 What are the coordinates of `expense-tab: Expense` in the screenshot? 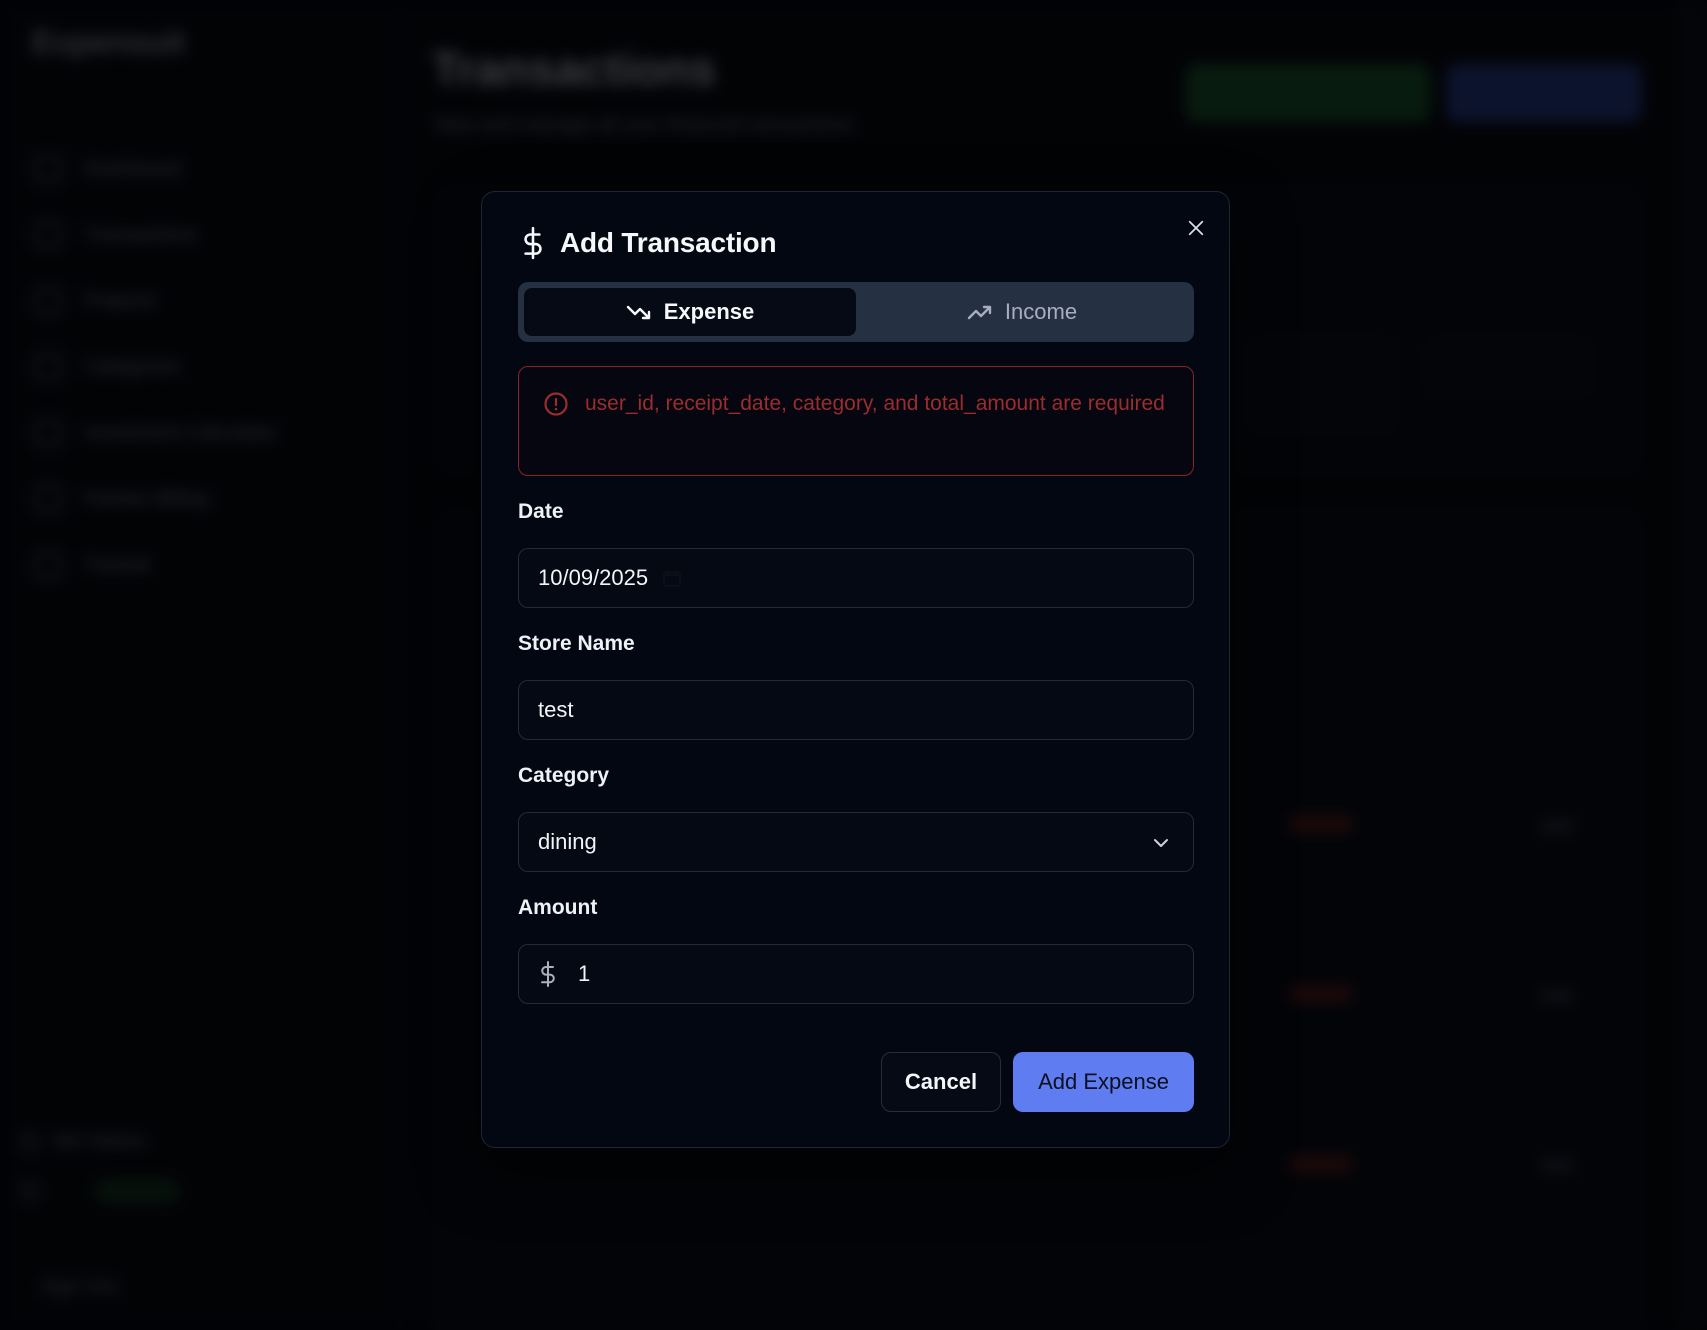 It's located at (690, 312).